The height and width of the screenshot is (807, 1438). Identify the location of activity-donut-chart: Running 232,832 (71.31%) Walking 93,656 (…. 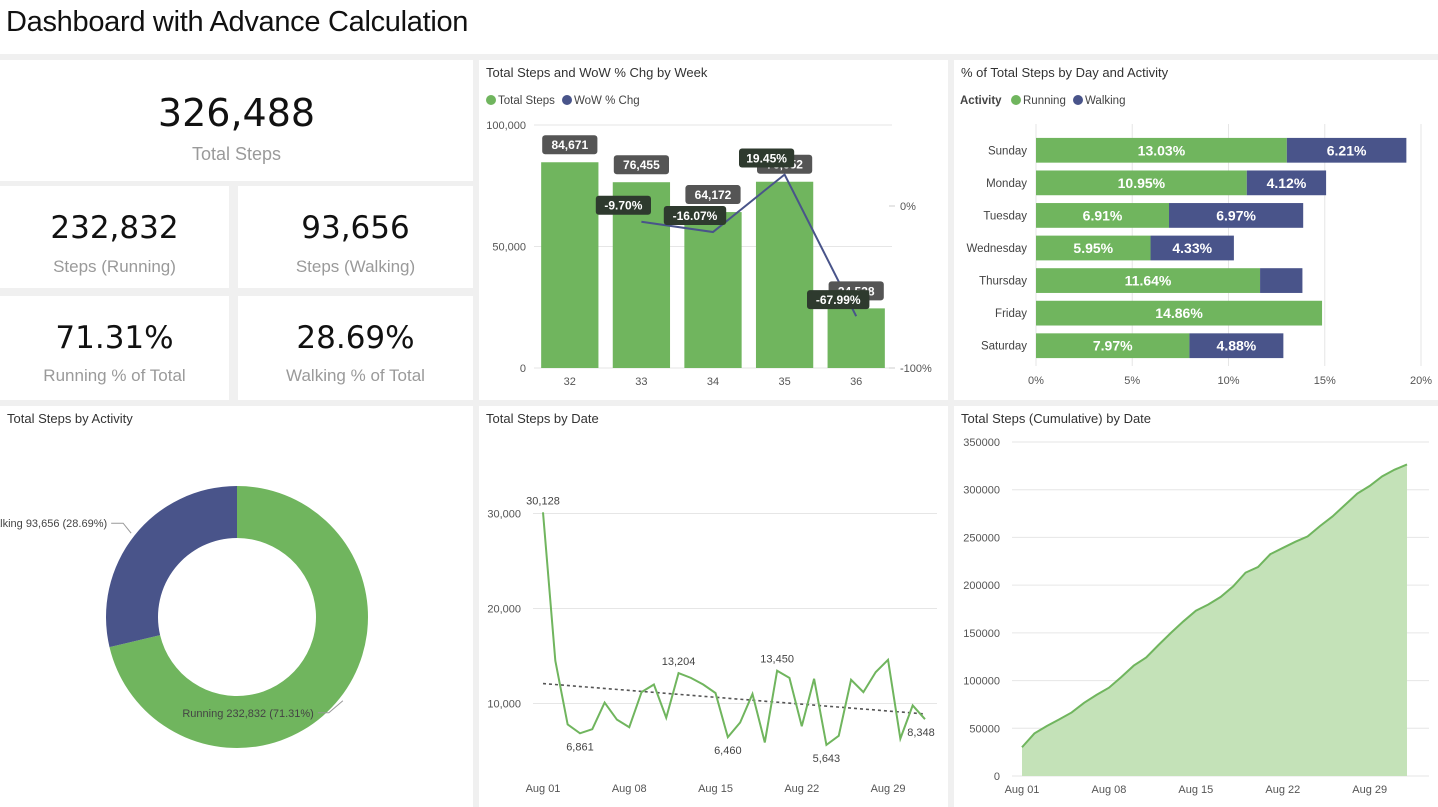
(184, 617).